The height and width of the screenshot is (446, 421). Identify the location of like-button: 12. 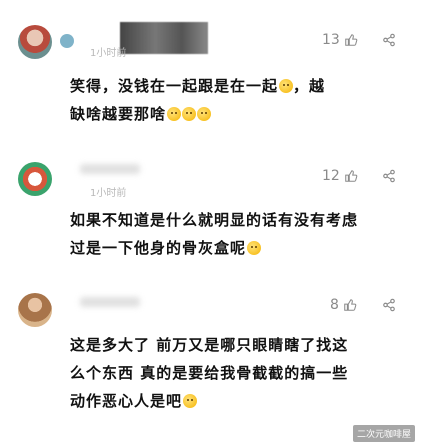
(340, 176).